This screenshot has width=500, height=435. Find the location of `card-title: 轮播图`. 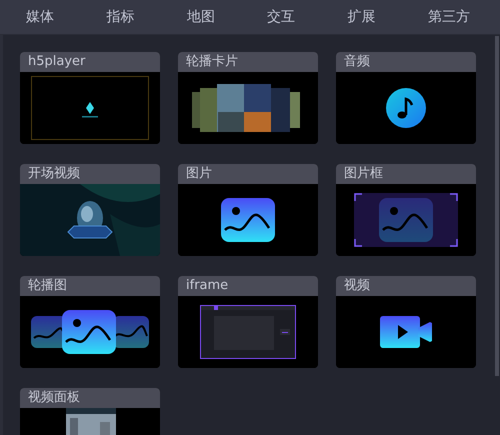

card-title: 轮播图 is located at coordinates (90, 286).